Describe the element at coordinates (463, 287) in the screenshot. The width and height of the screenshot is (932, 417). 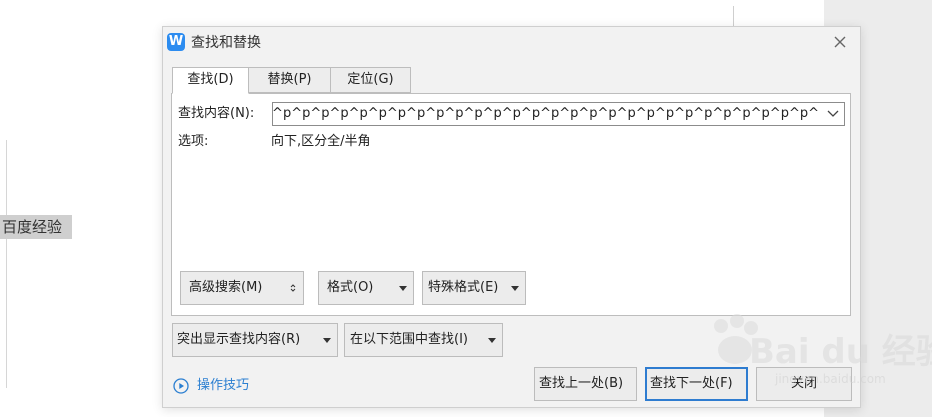
I see `special-format-label: 特殊格式(E)` at that location.